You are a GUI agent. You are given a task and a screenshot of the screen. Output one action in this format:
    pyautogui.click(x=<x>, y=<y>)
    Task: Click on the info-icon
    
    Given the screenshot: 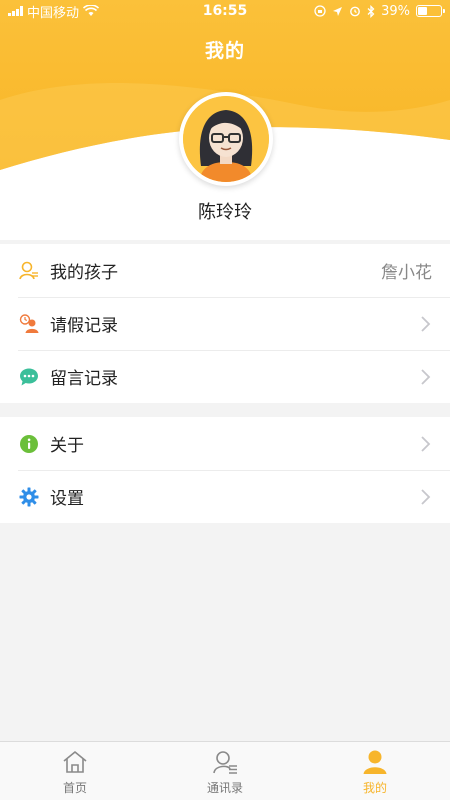 What is the action you would take?
    pyautogui.click(x=29, y=444)
    